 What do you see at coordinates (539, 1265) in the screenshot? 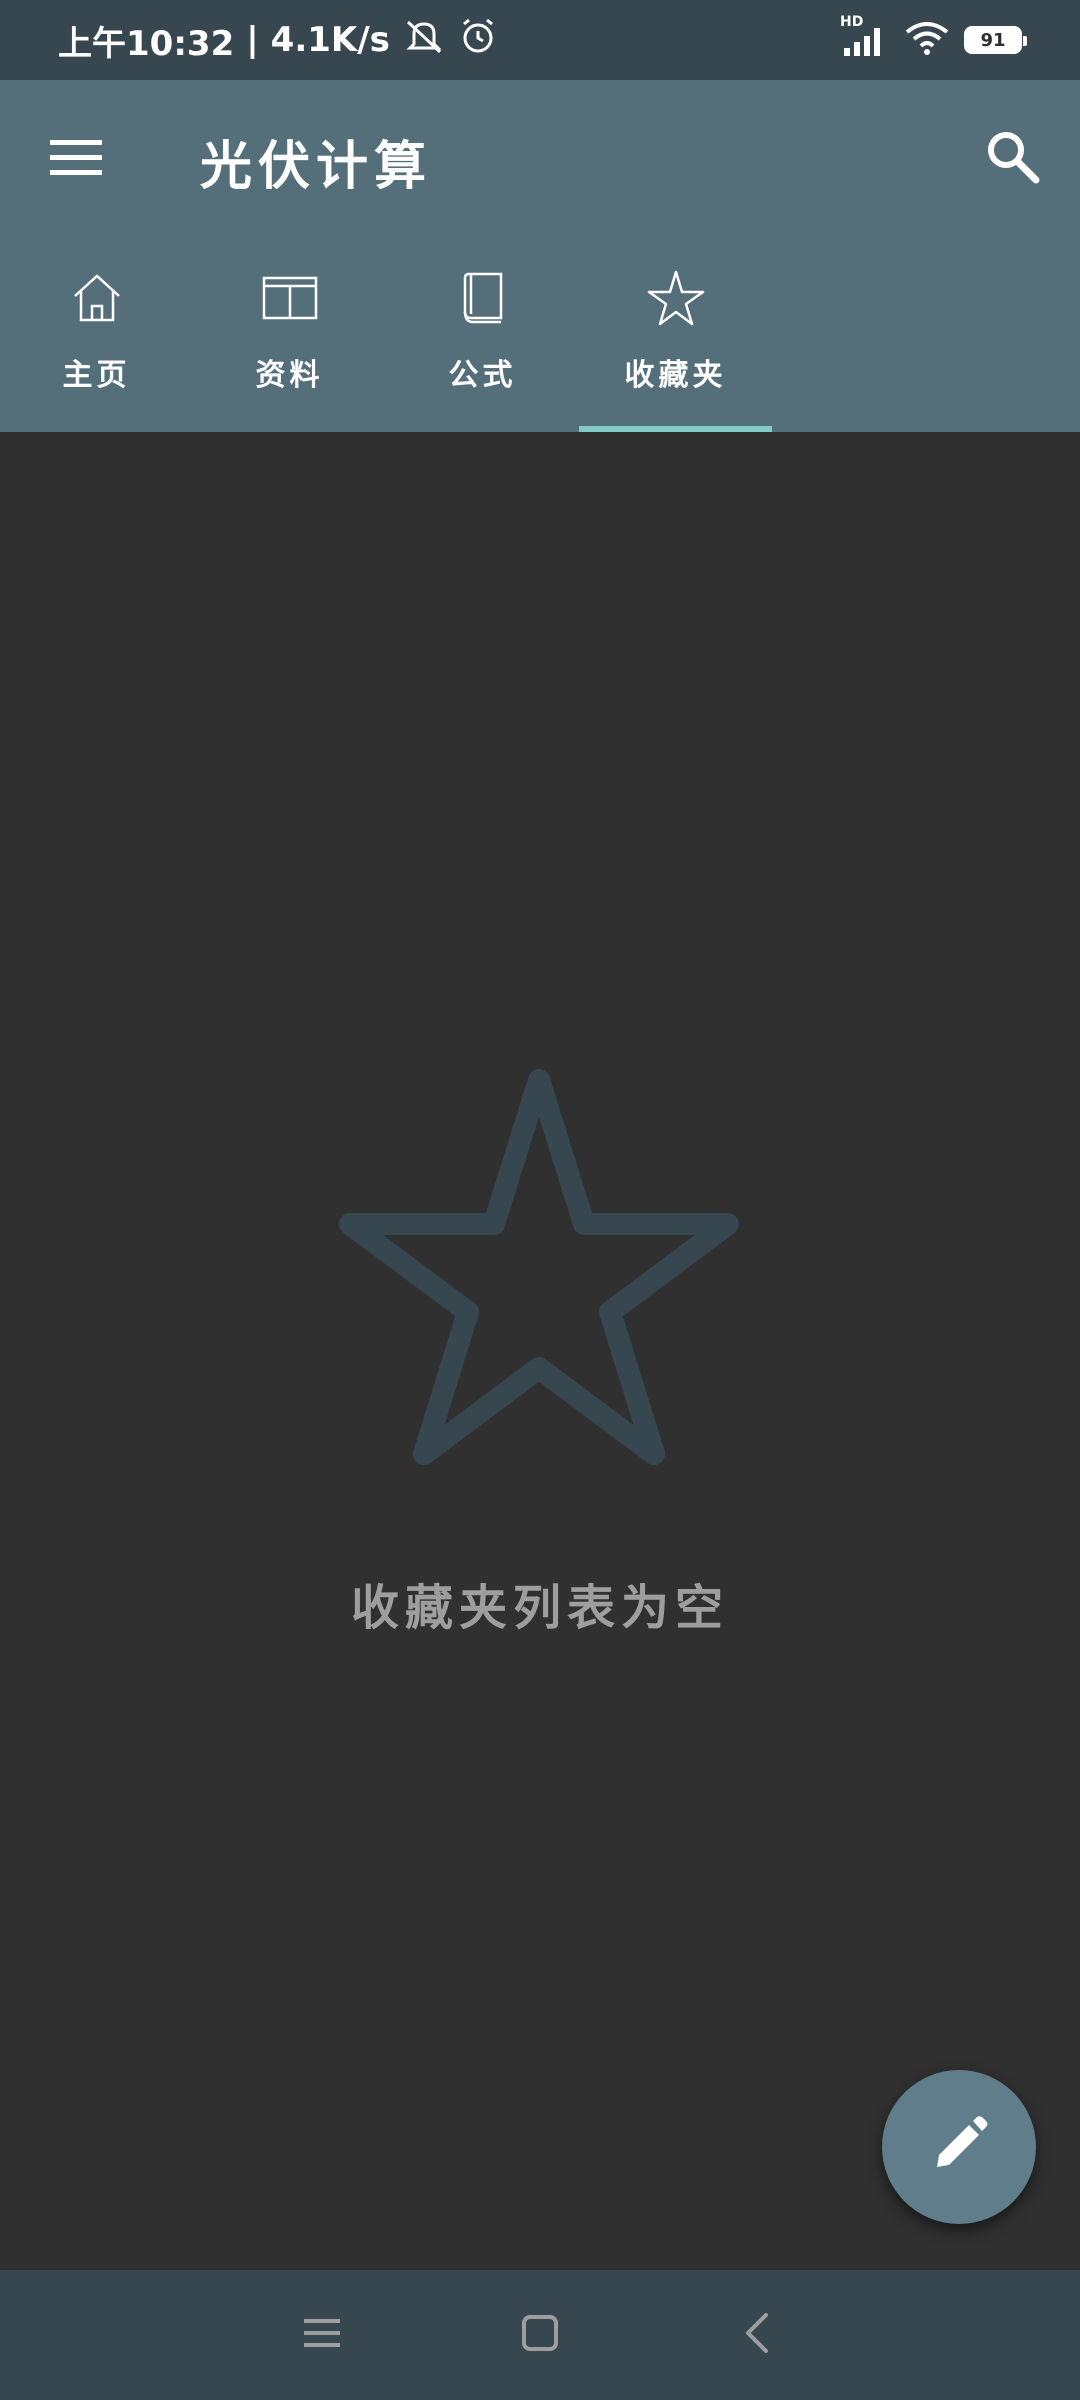
I see `star-outline-icon` at bounding box center [539, 1265].